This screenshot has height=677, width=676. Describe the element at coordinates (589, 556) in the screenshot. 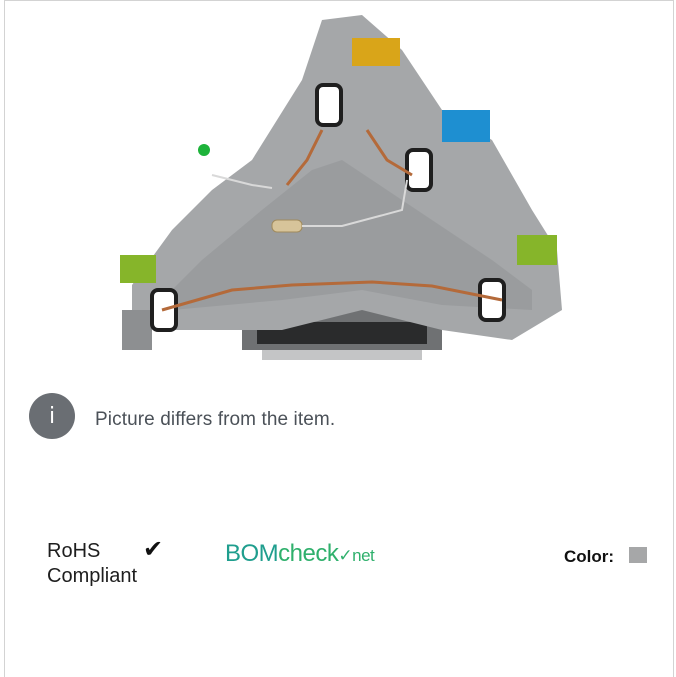

I see `color-label: Color:` at that location.